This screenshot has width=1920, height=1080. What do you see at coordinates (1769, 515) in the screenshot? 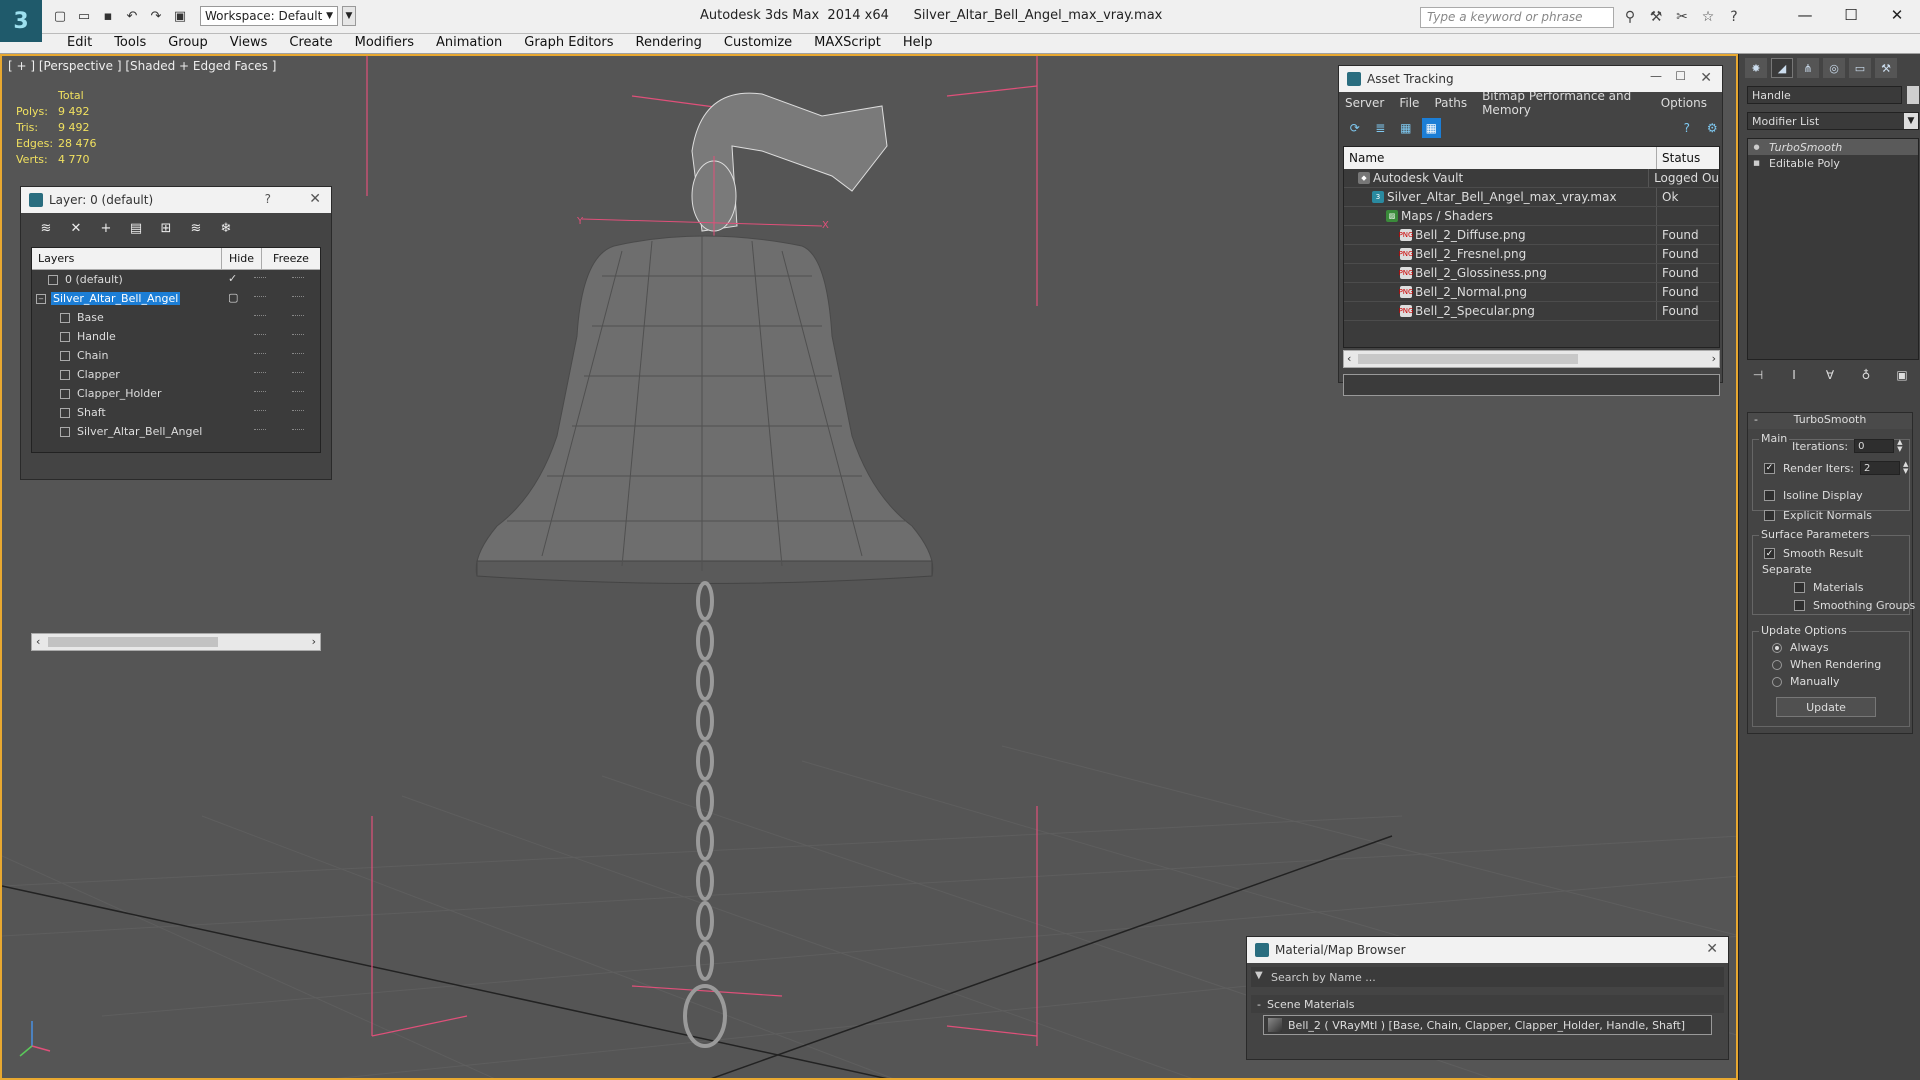
I see `explicit-normals-checkbox` at bounding box center [1769, 515].